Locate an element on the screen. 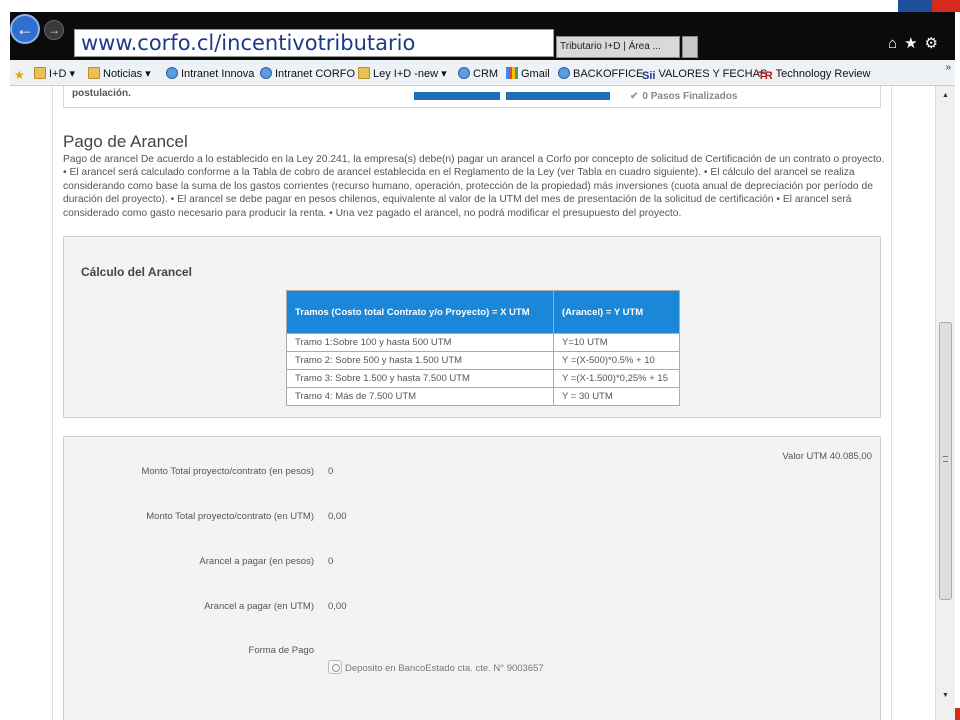 The image size is (960, 720). pasos-text: 0 Pasos Finalizados is located at coordinates (690, 96).